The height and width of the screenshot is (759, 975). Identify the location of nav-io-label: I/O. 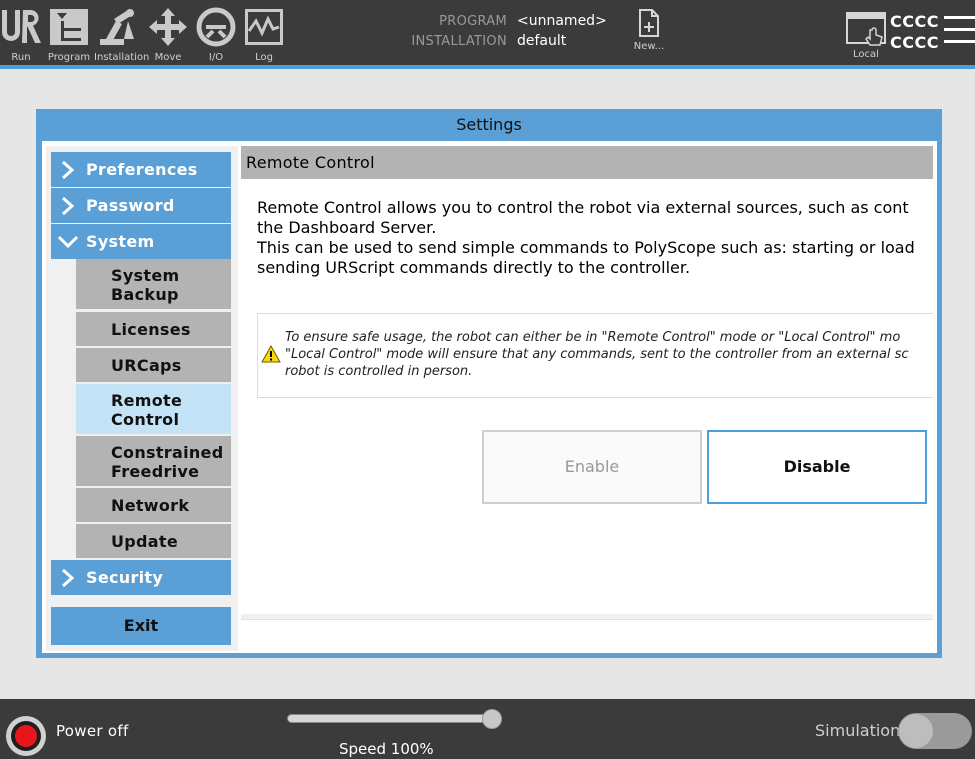
(216, 57).